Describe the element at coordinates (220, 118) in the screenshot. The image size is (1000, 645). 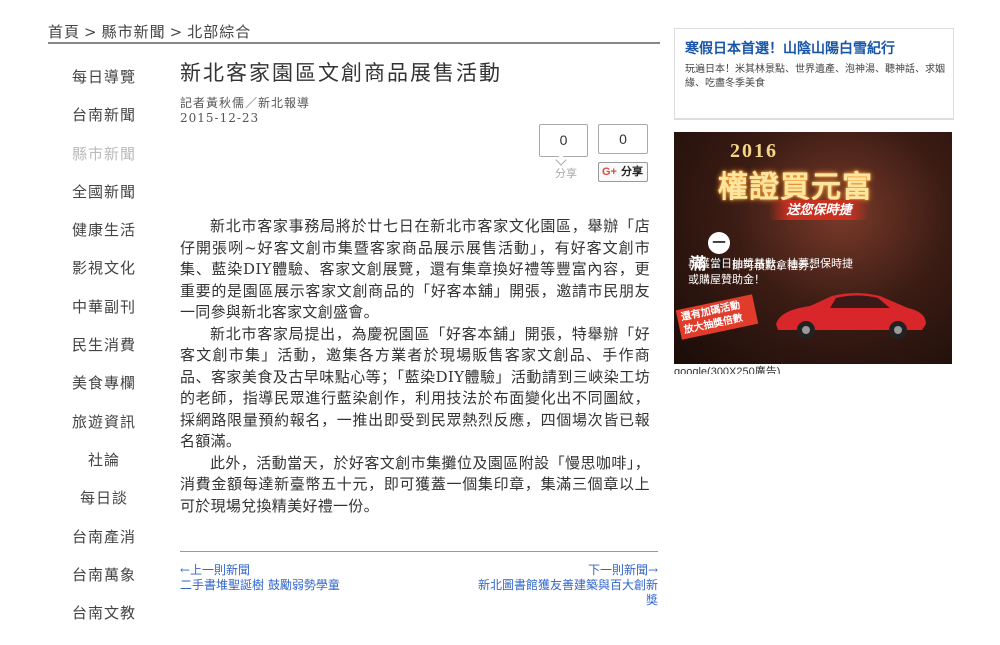
I see `article-date: 2015-12-23` at that location.